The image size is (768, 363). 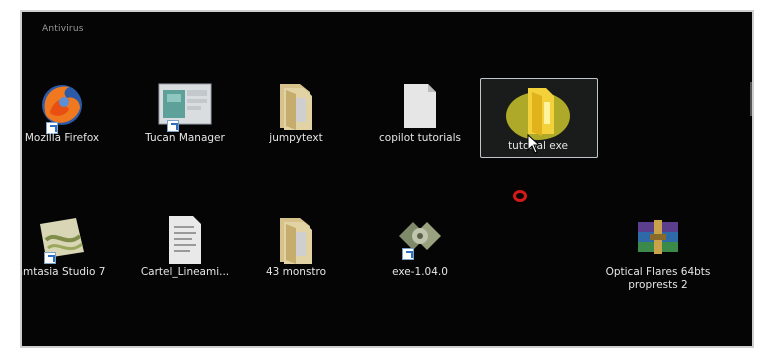 I want to click on desktop-icon-exe-1-04-0: exe-1.04.0, so click(x=420, y=253).